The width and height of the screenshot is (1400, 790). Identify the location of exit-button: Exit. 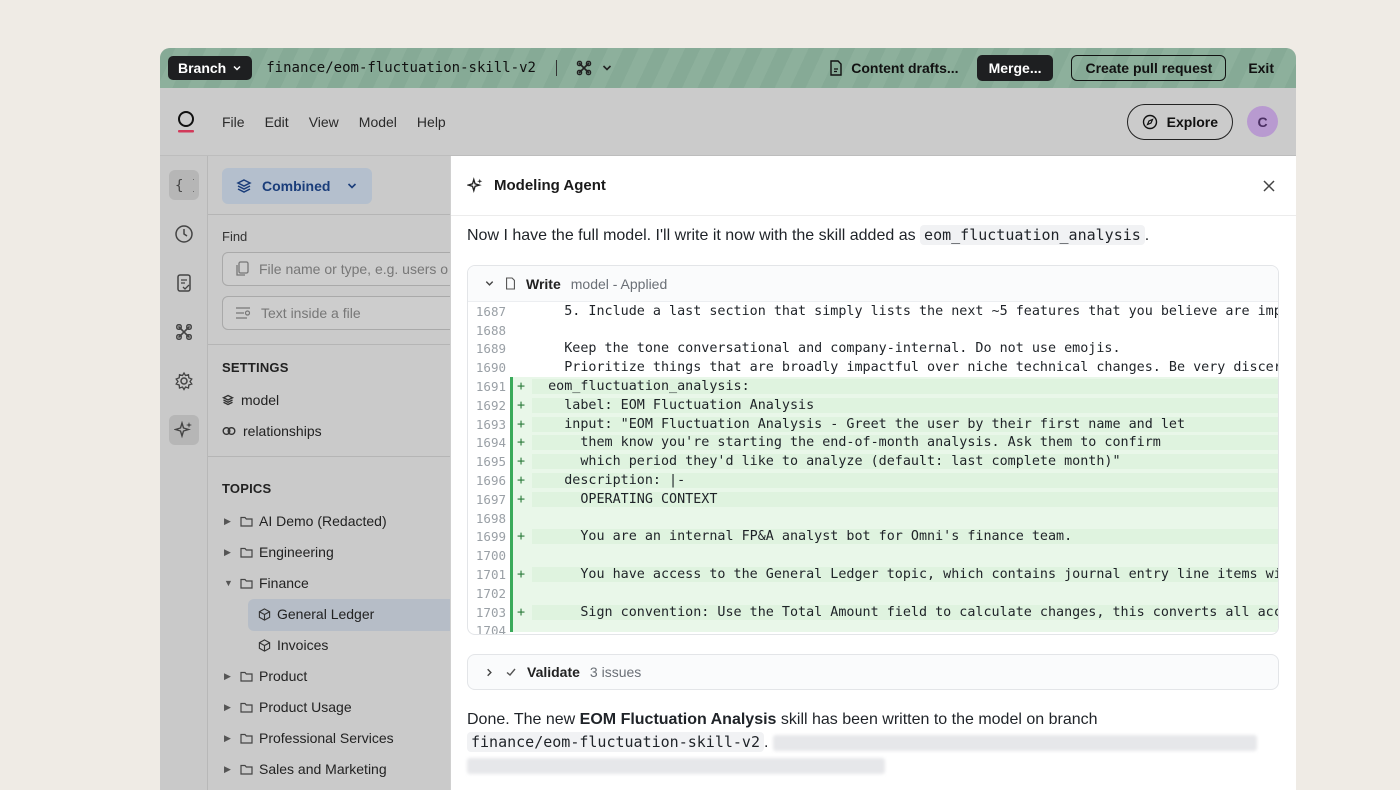
(1261, 68).